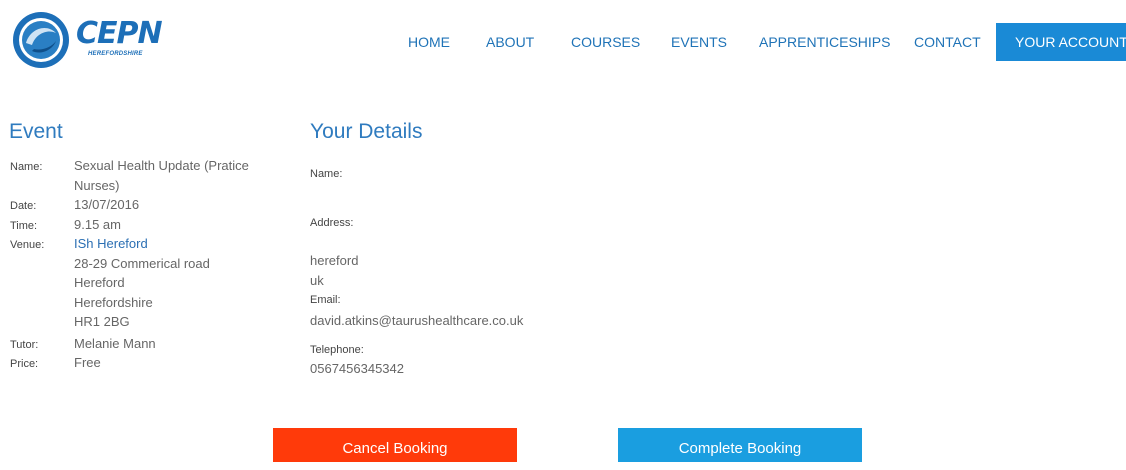 Image resolution: width=1126 pixels, height=470 pixels. I want to click on nav-home: HOME, so click(429, 42).